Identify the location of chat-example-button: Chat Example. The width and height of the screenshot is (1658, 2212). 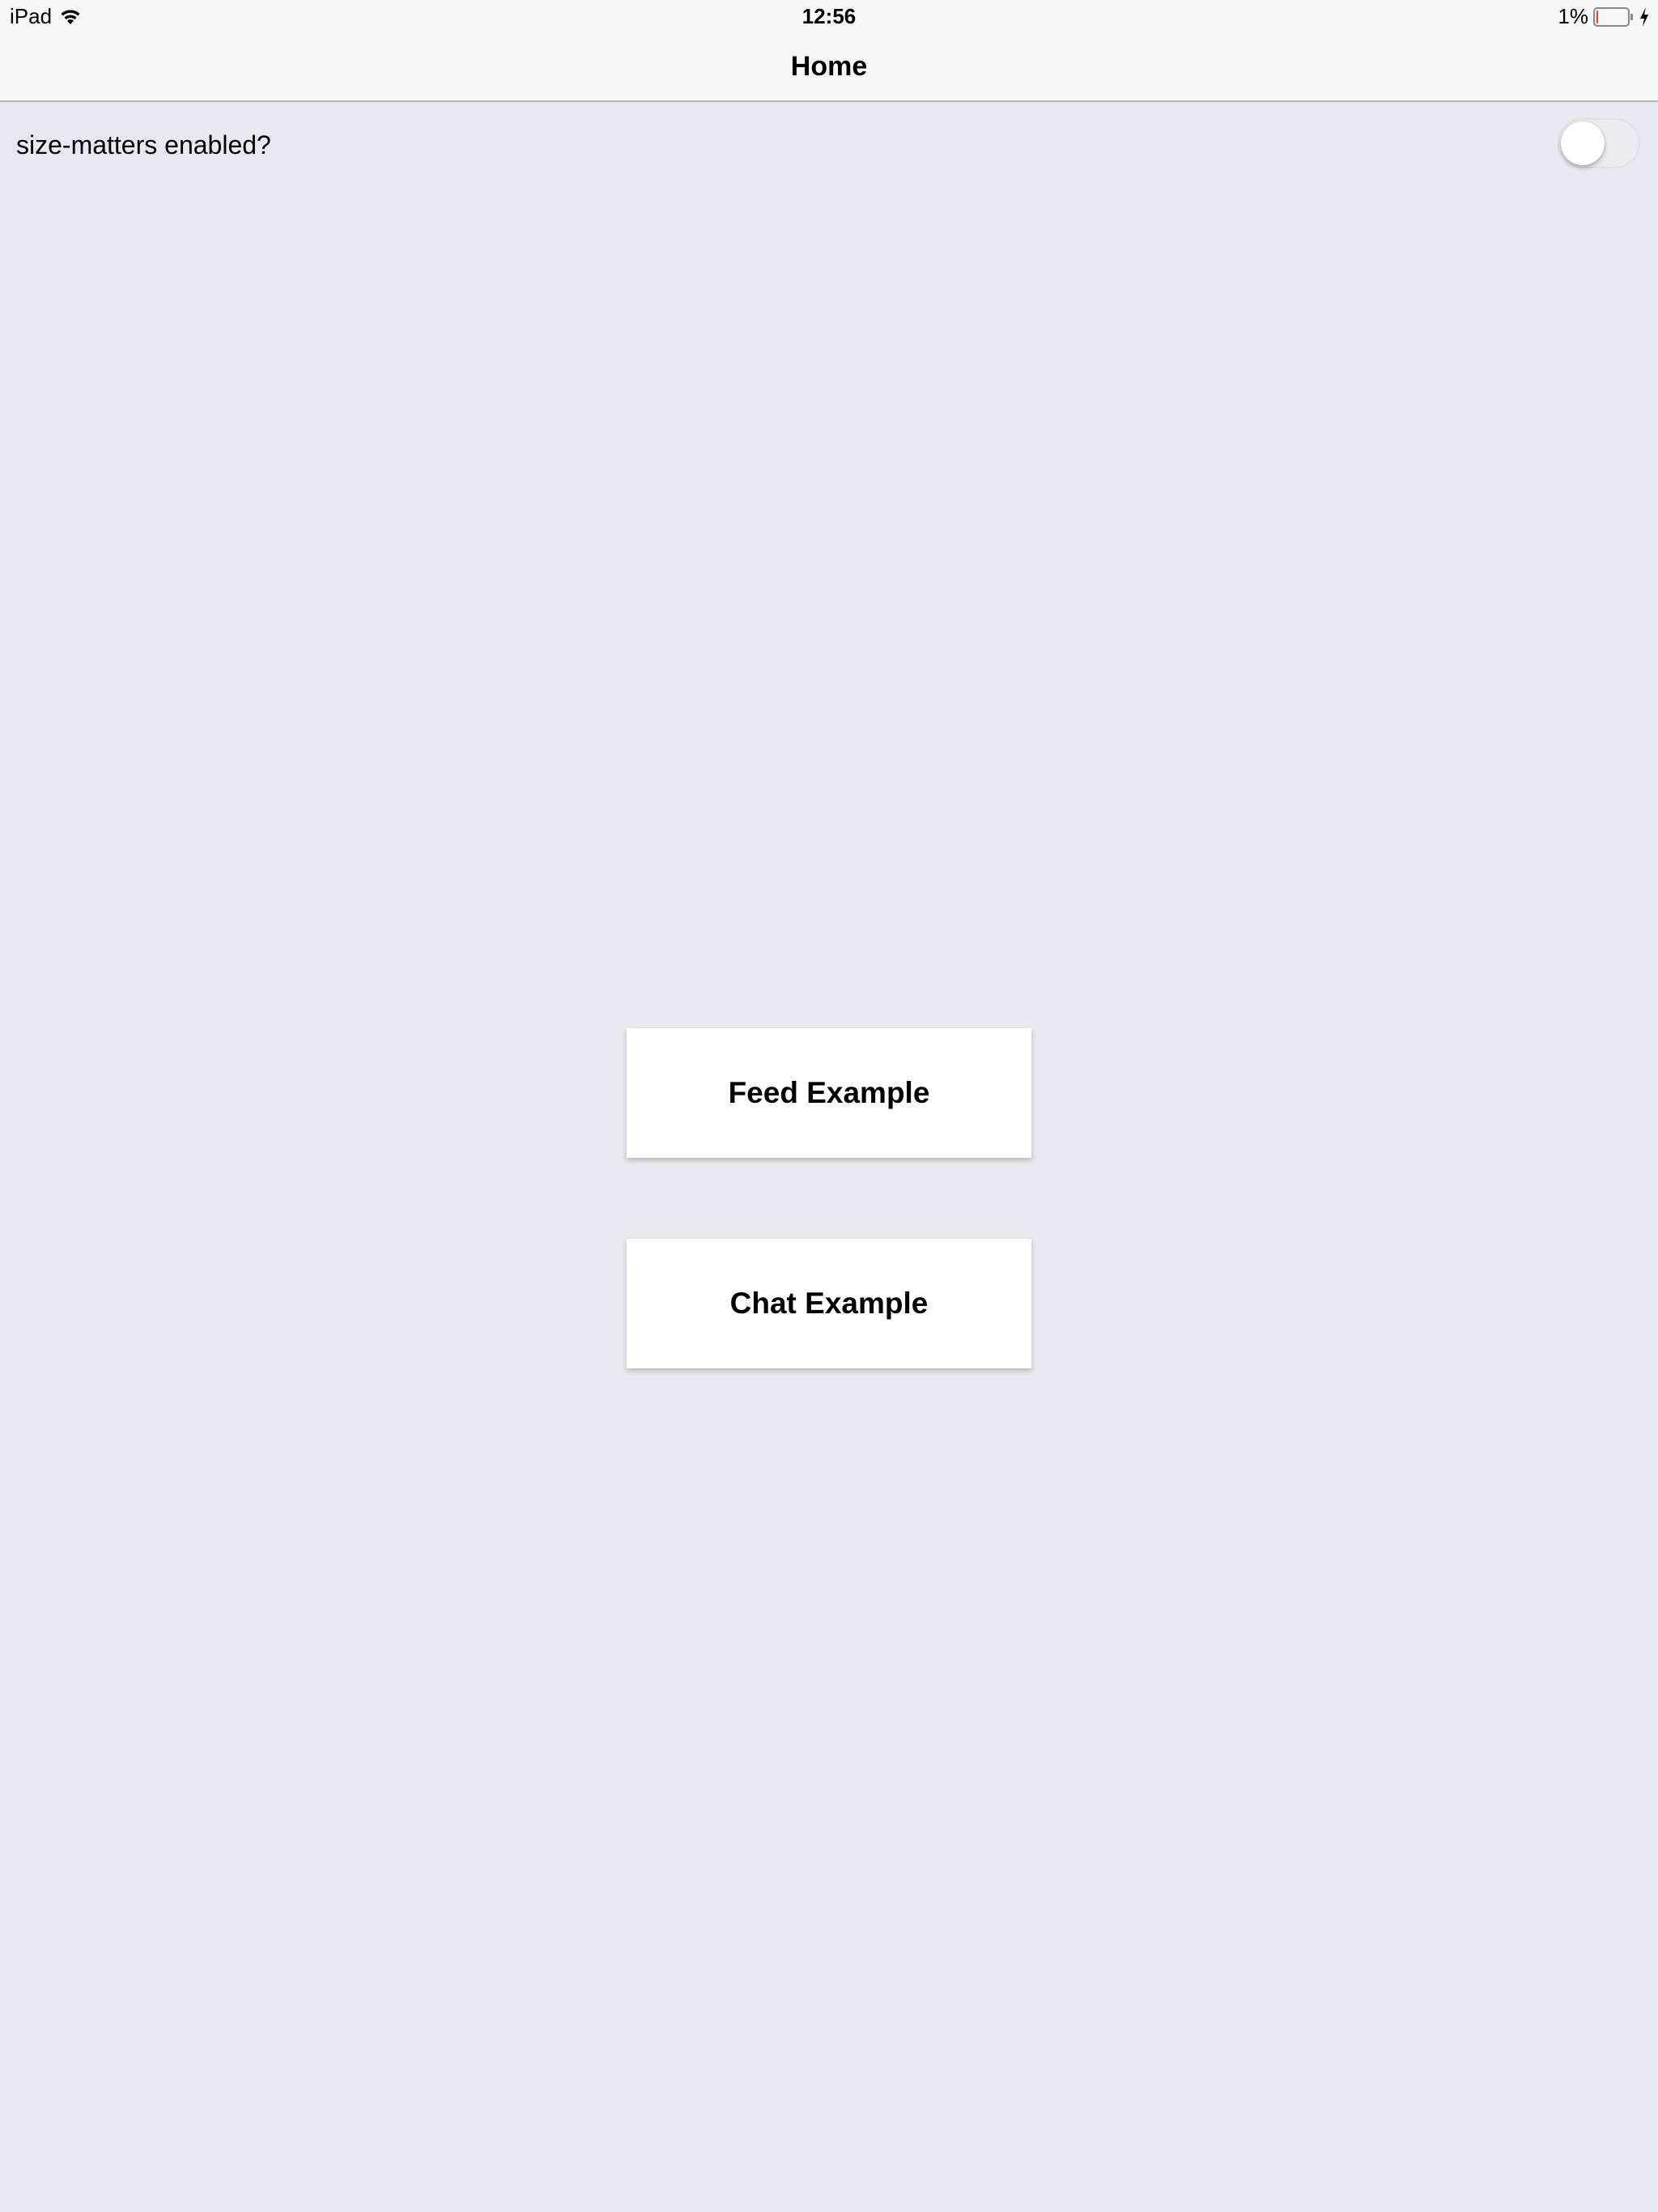
(829, 1304).